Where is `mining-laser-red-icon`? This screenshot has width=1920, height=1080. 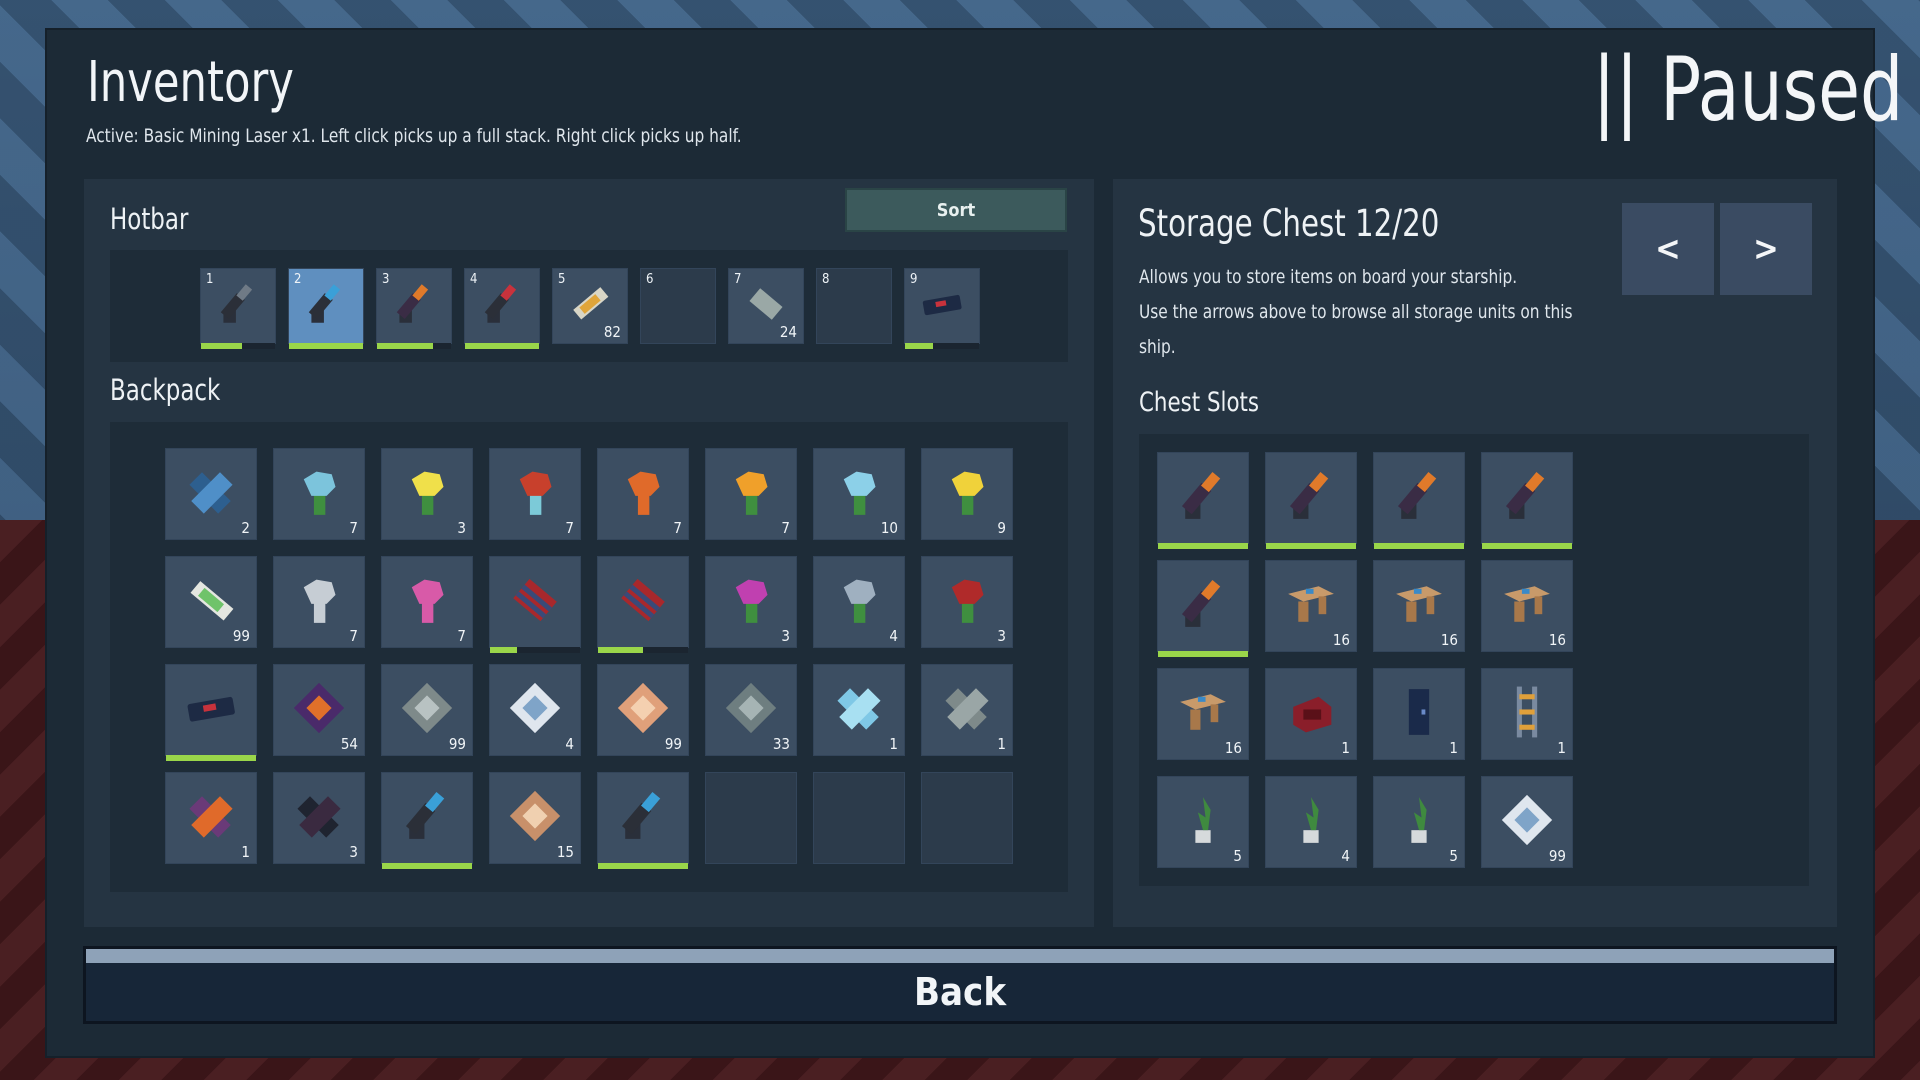
mining-laser-red-icon is located at coordinates (502, 306).